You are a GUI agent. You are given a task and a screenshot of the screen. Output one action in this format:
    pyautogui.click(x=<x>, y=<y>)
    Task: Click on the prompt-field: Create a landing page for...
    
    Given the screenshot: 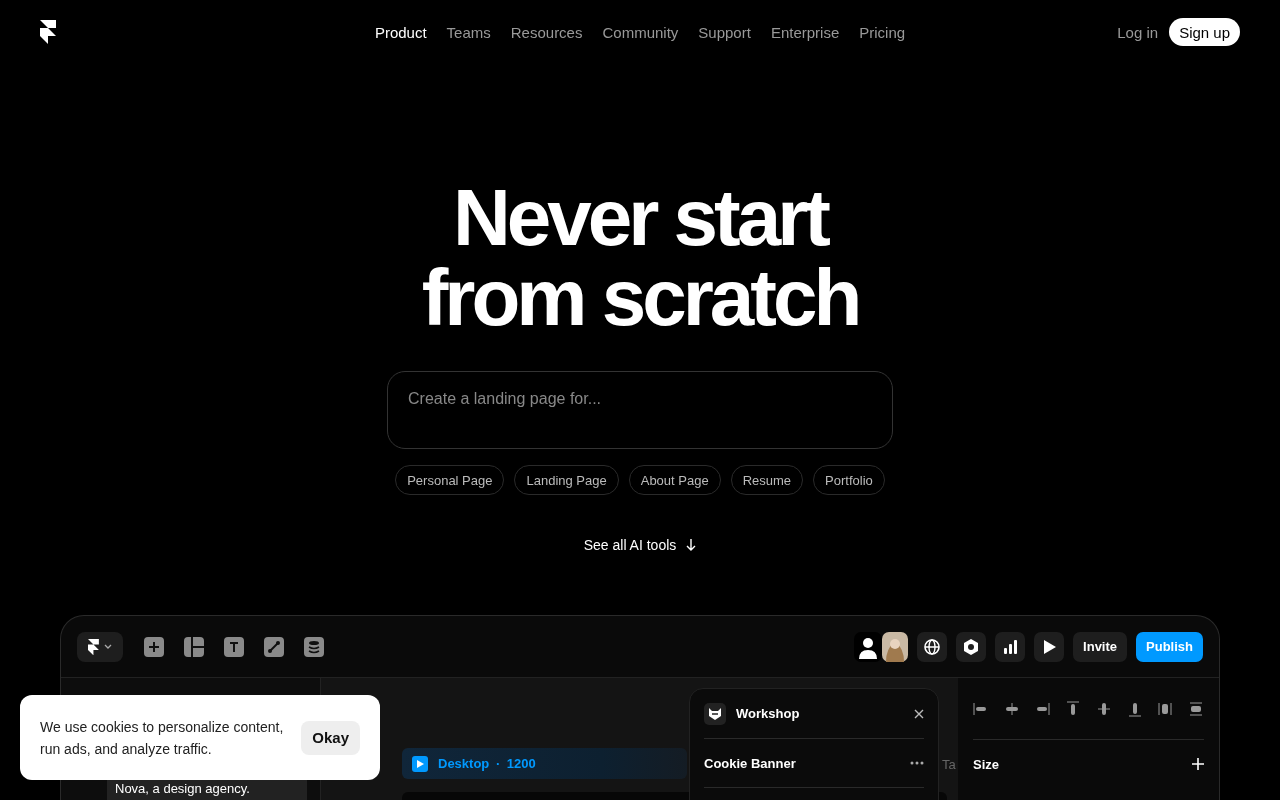 What is the action you would take?
    pyautogui.click(x=640, y=410)
    